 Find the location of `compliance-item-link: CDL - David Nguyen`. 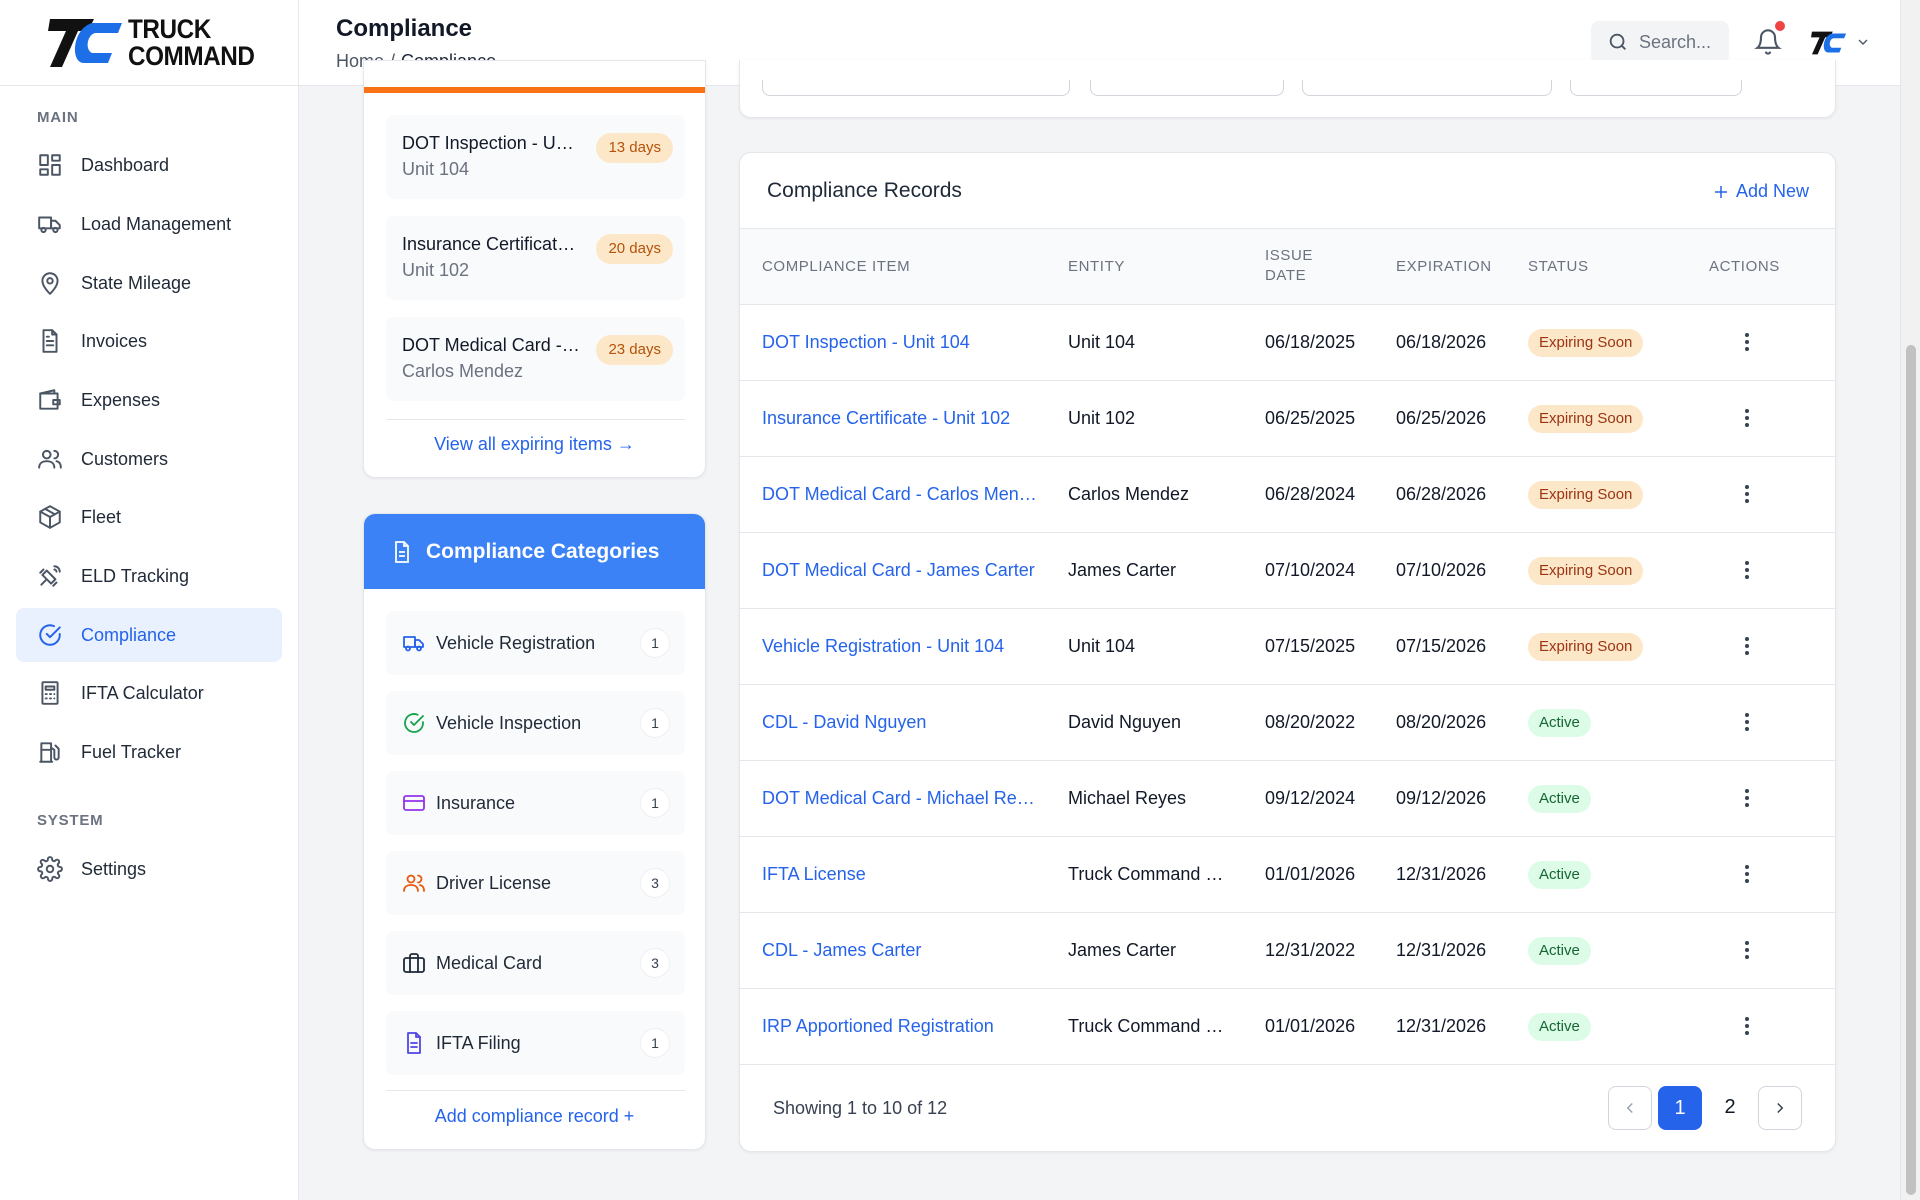

compliance-item-link: CDL - David Nguyen is located at coordinates (902, 722).